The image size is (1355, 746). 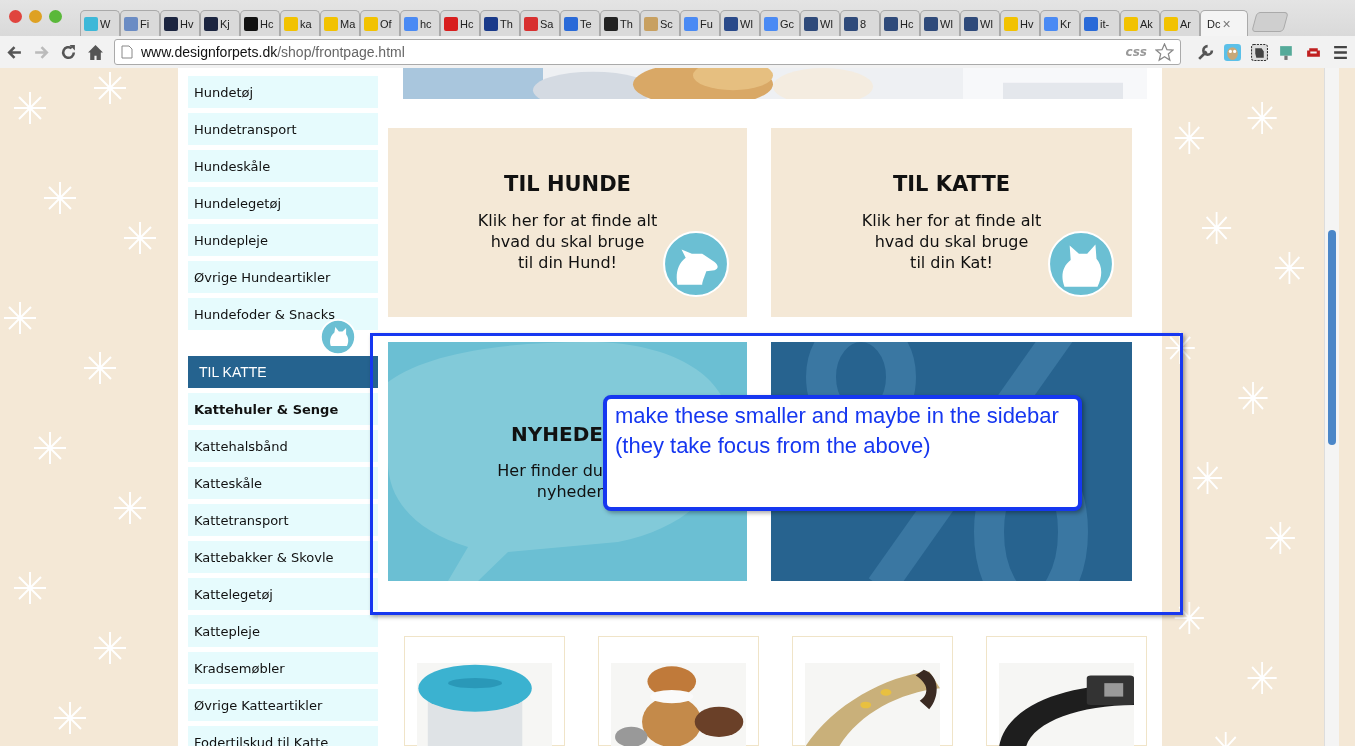 What do you see at coordinates (951, 184) in the screenshot?
I see `tile-title: TIL KATTE` at bounding box center [951, 184].